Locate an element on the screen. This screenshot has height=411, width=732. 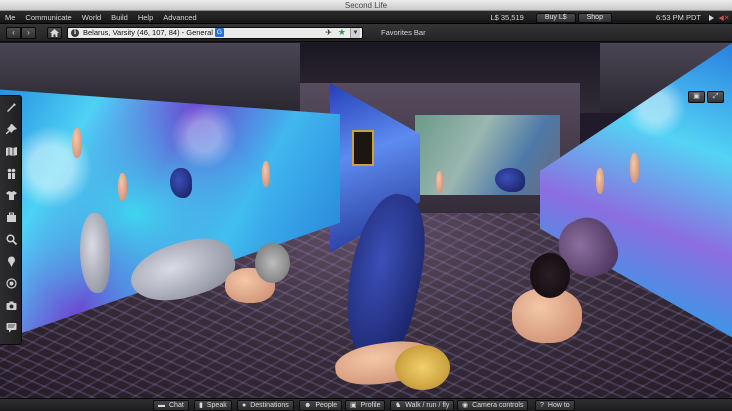
back-arrow-icon: ‹ is located at coordinates (13, 32).